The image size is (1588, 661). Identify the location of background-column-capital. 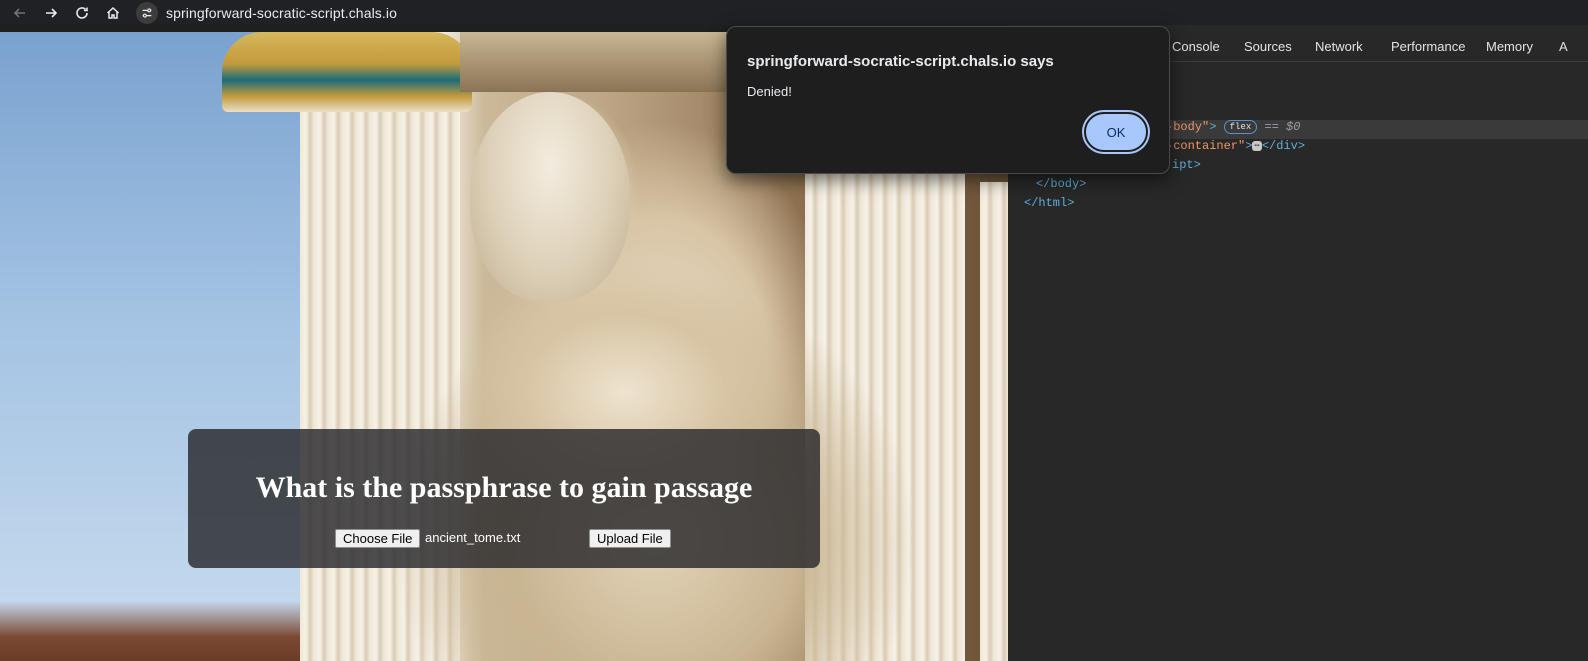
(347, 72).